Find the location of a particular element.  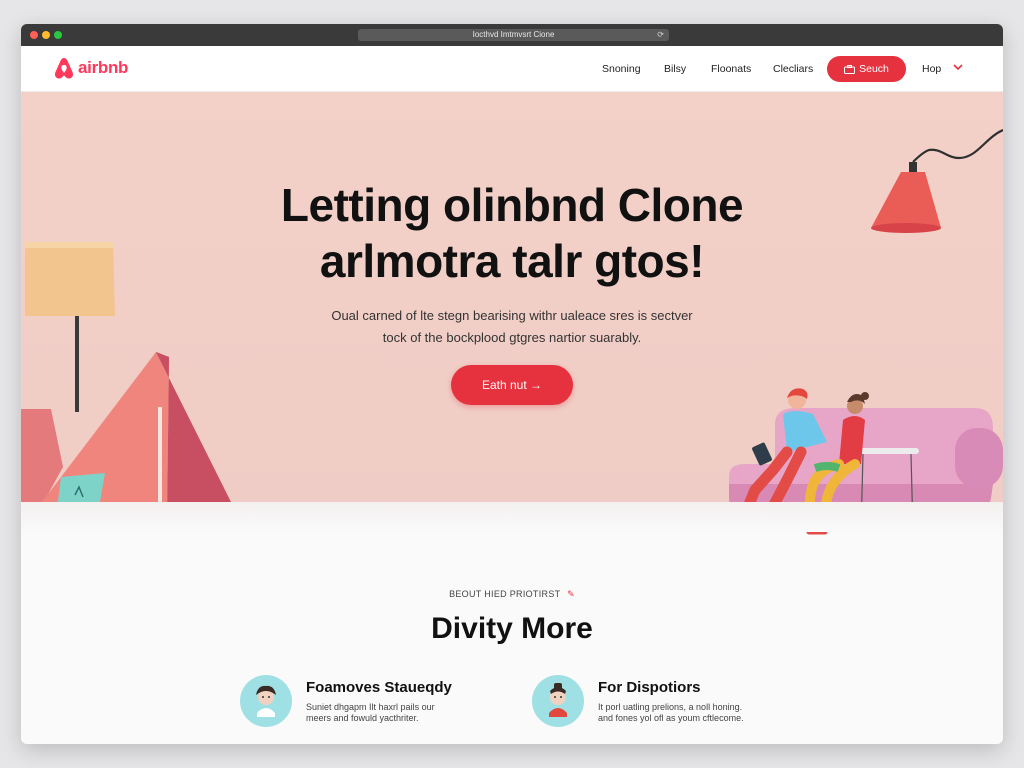

pendant-lamp-illustration is located at coordinates (937, 180).